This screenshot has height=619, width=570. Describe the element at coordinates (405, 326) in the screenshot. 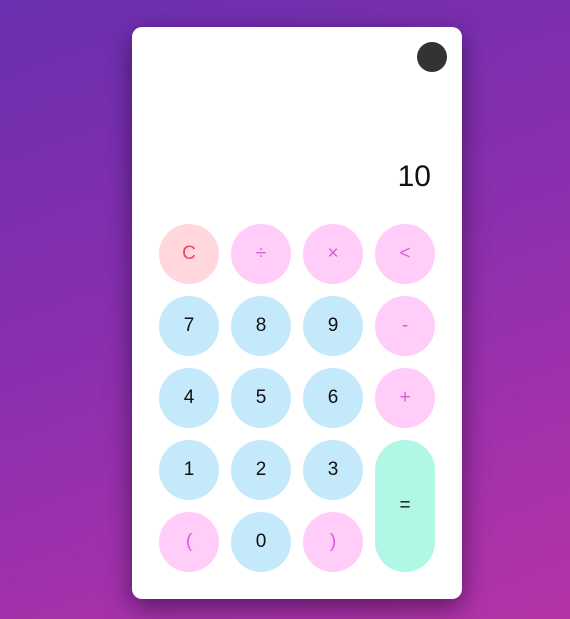

I see `minus-button: -` at that location.